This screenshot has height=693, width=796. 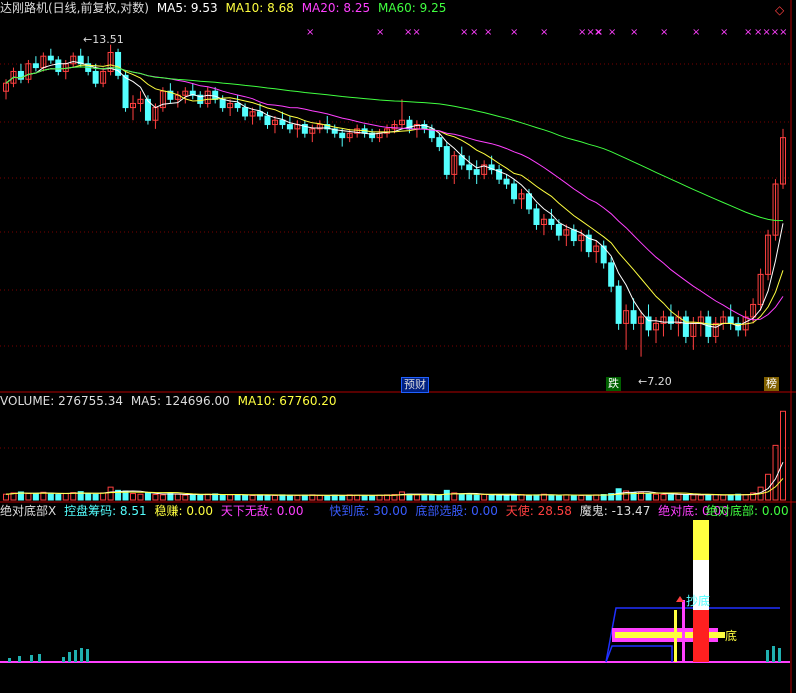 I want to click on high-price-value: 13.51, so click(x=108, y=39).